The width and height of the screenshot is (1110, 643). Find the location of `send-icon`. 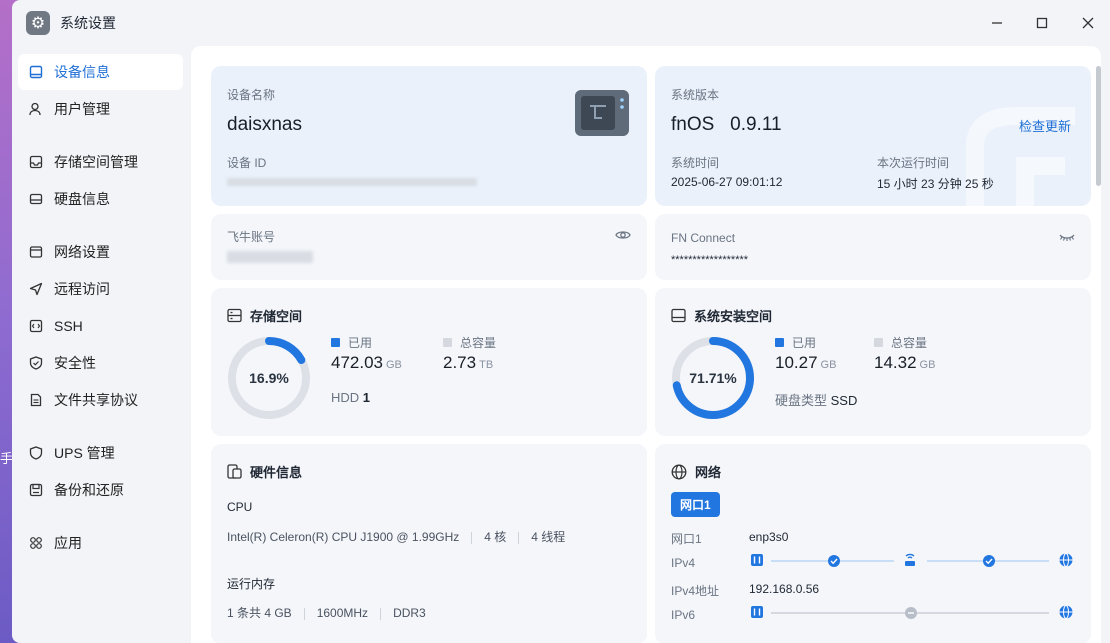

send-icon is located at coordinates (36, 289).